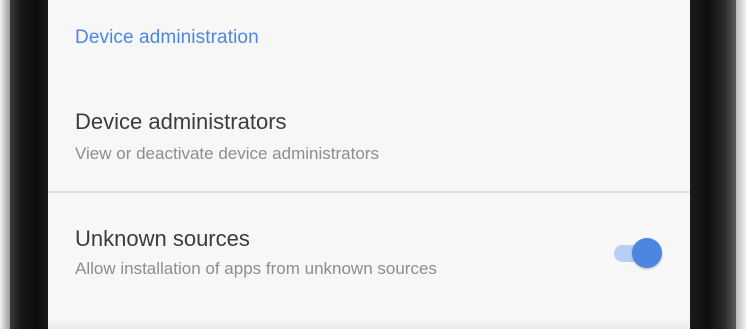  What do you see at coordinates (167, 37) in the screenshot?
I see `section-header-device-administration: Device administration` at bounding box center [167, 37].